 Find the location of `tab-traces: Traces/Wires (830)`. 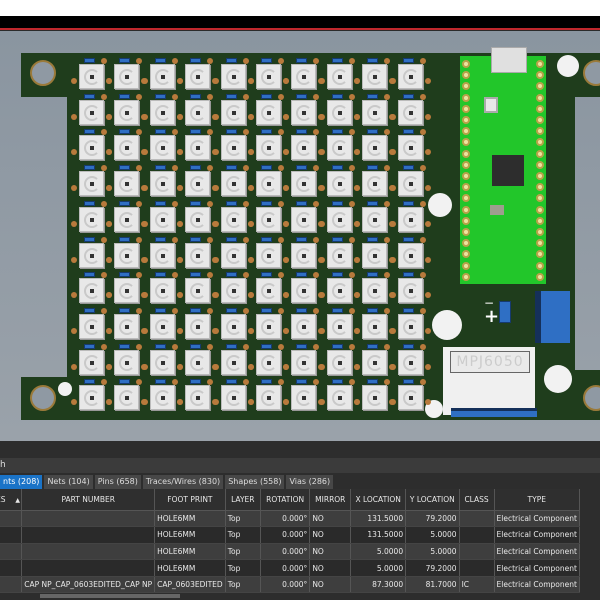

tab-traces: Traces/Wires (830) is located at coordinates (183, 482).